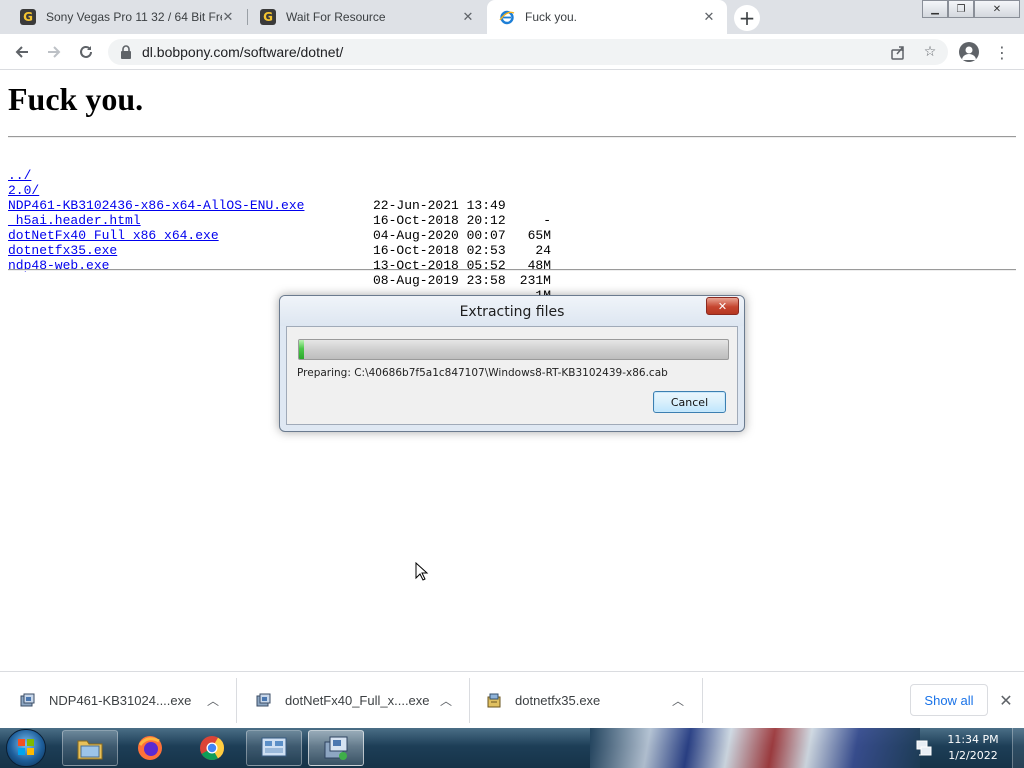  What do you see at coordinates (150, 748) in the screenshot?
I see `firefox-taskbar-icon` at bounding box center [150, 748].